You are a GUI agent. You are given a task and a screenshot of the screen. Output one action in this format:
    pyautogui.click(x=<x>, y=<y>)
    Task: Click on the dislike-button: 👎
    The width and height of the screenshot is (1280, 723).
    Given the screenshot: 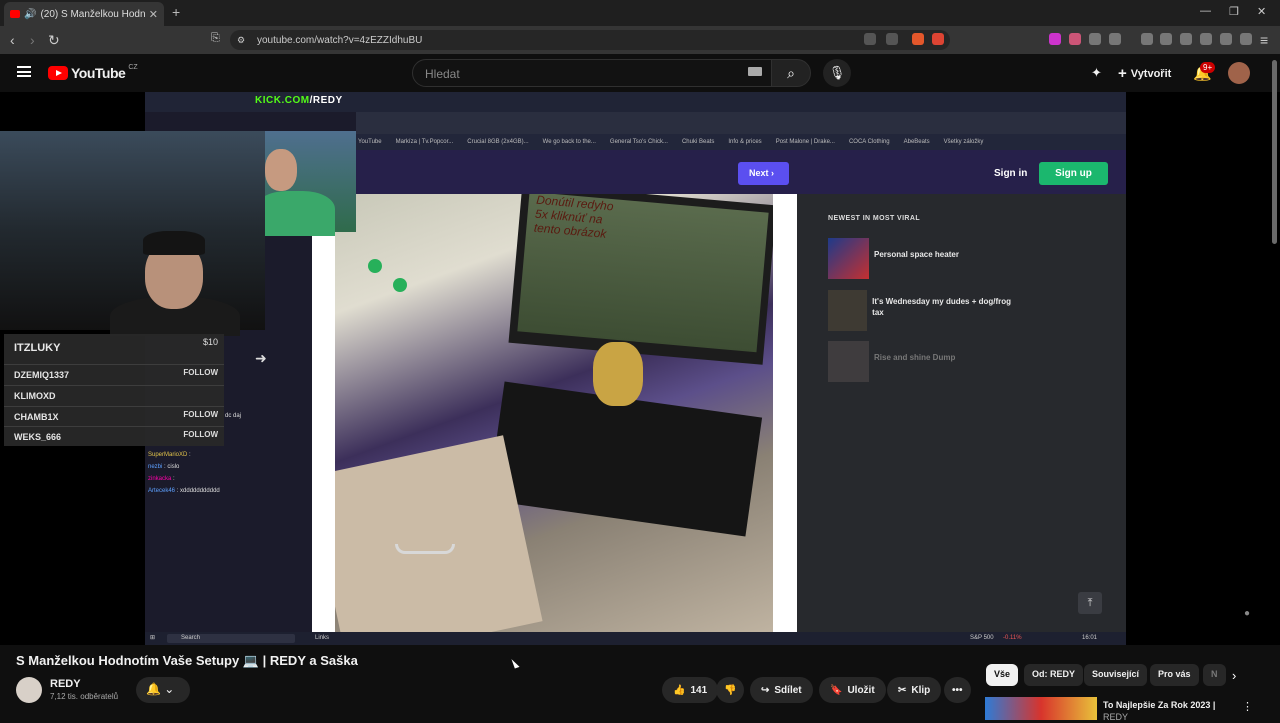 What is the action you would take?
    pyautogui.click(x=730, y=690)
    